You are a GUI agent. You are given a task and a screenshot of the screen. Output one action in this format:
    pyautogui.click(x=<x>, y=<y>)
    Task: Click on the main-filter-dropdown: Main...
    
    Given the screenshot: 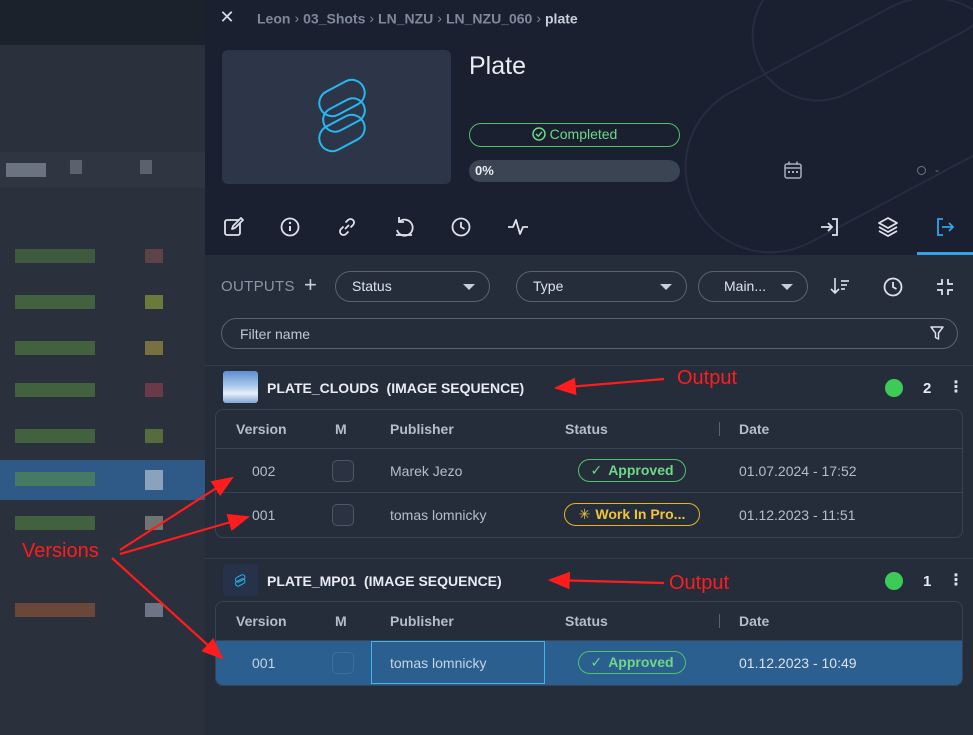 What is the action you would take?
    pyautogui.click(x=753, y=286)
    